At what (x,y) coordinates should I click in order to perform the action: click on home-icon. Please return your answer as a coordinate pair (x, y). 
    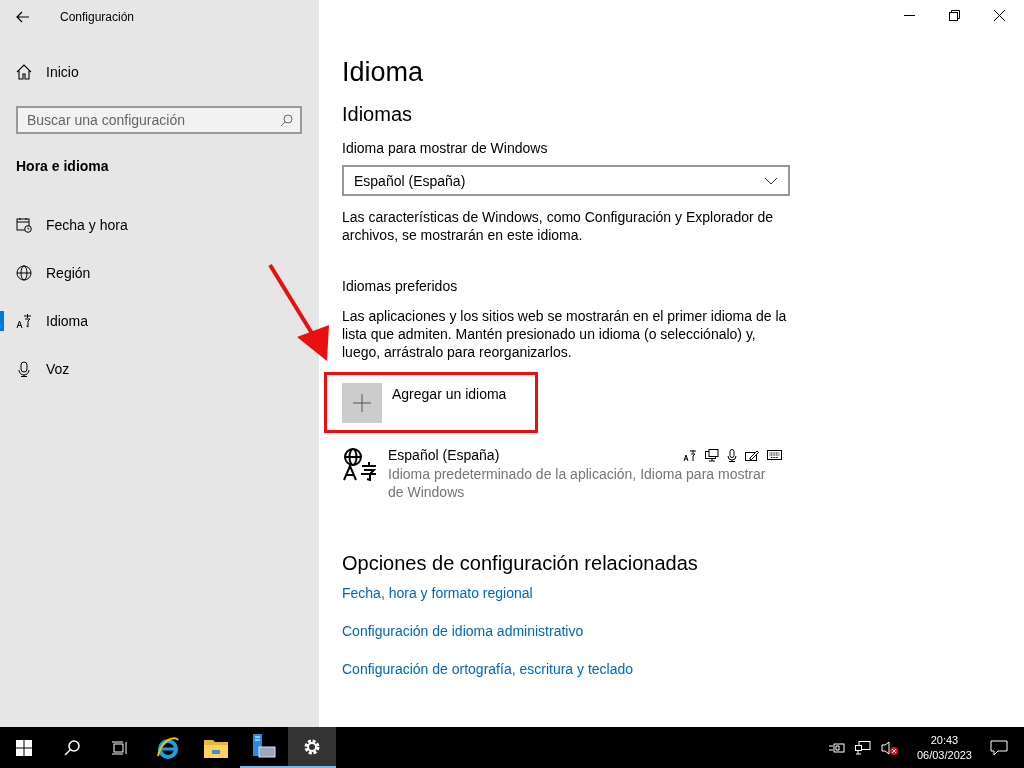
    Looking at the image, I should click on (24, 72).